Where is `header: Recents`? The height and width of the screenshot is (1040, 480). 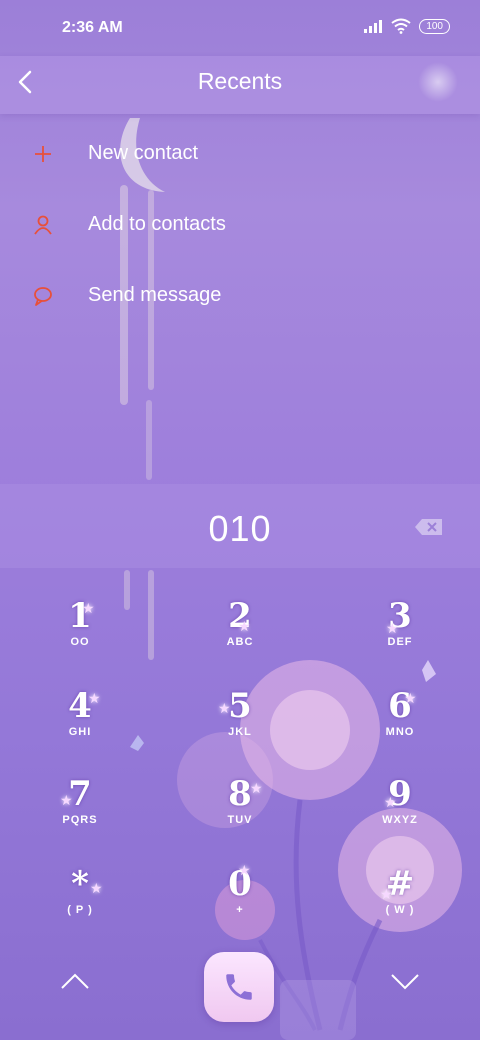
header: Recents is located at coordinates (240, 85).